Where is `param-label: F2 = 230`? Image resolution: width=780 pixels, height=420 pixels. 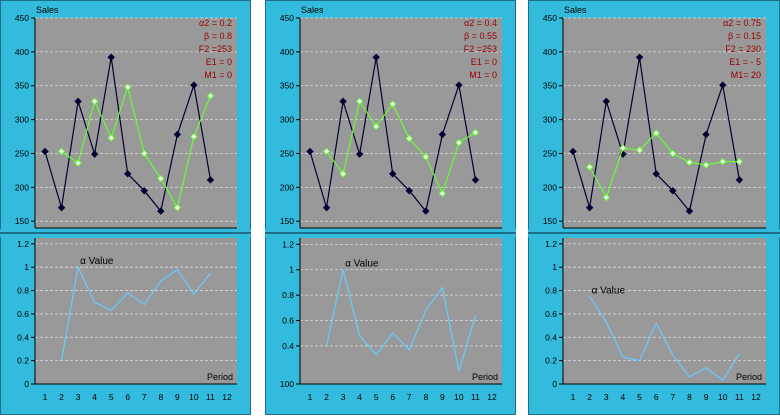 param-label: F2 = 230 is located at coordinates (743, 49).